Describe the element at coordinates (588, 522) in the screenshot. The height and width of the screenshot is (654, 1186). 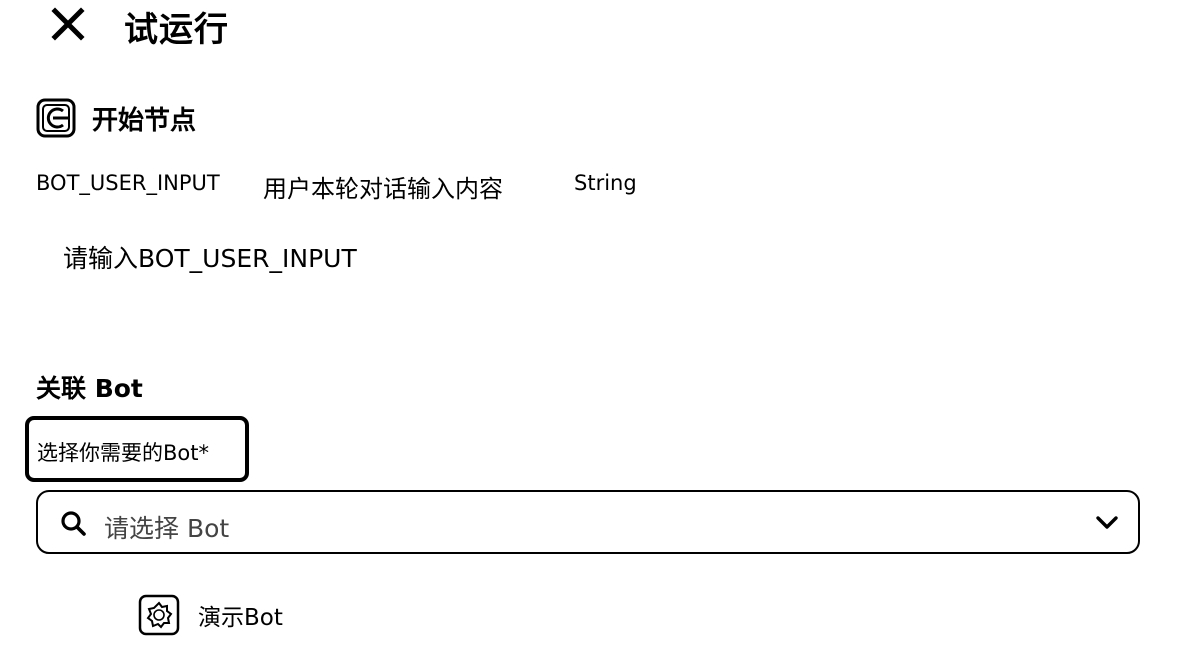
I see `bot-select: 请选择 Bot` at that location.